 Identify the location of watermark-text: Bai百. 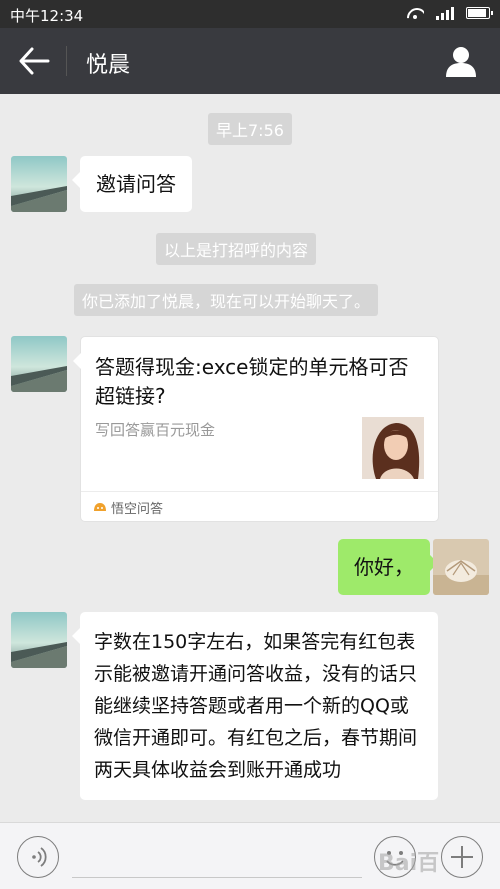
(409, 863).